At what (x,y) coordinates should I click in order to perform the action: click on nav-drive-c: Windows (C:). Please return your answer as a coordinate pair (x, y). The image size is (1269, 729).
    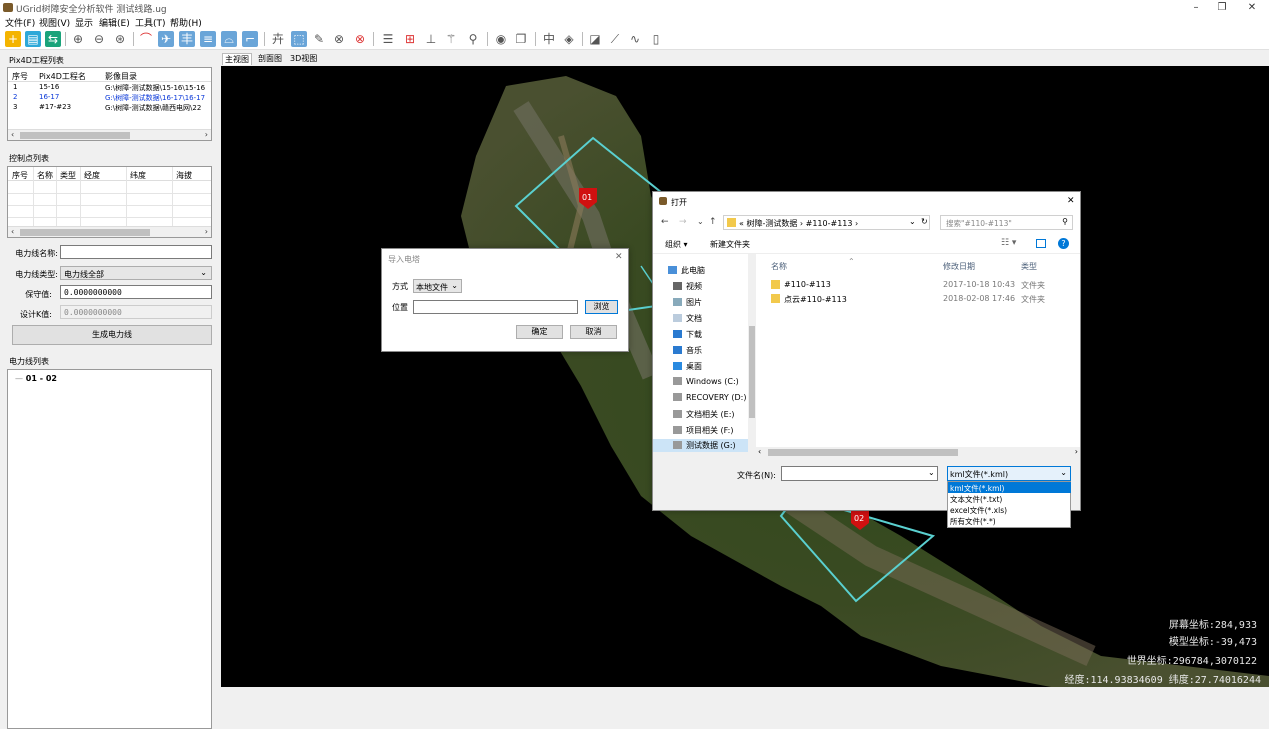
    Looking at the image, I should click on (706, 381).